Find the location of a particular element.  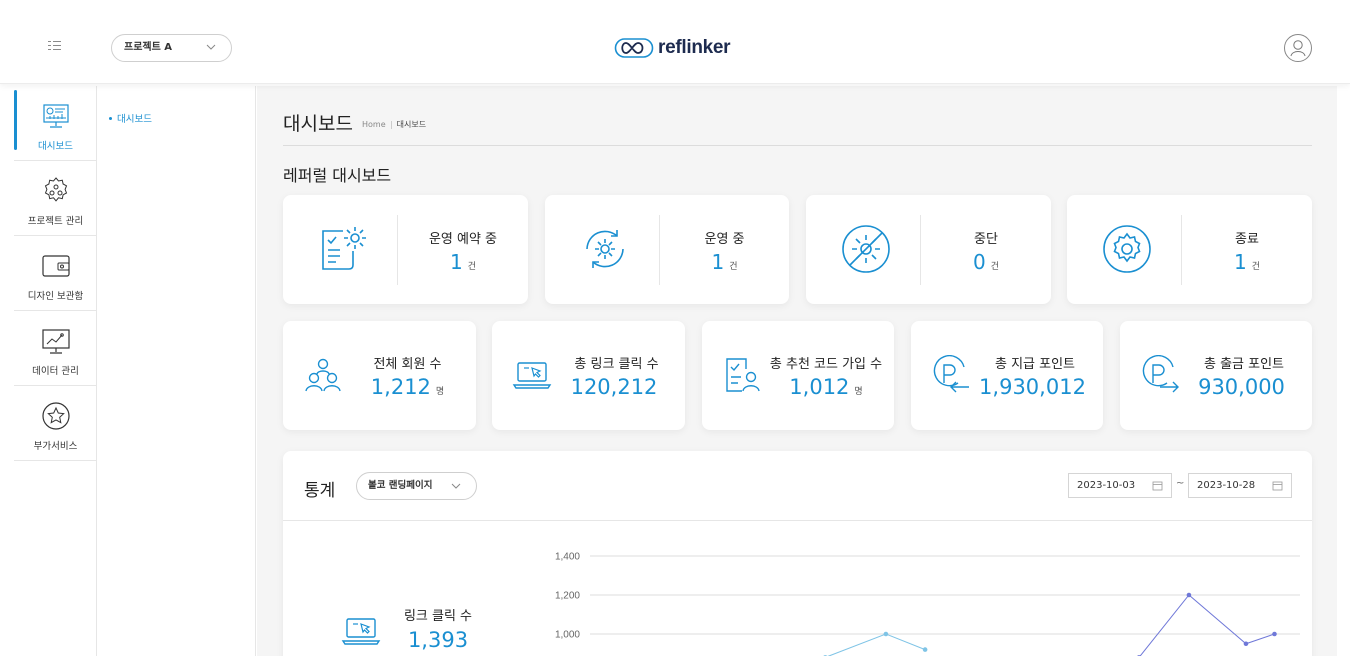

point-in-icon is located at coordinates (951, 374).